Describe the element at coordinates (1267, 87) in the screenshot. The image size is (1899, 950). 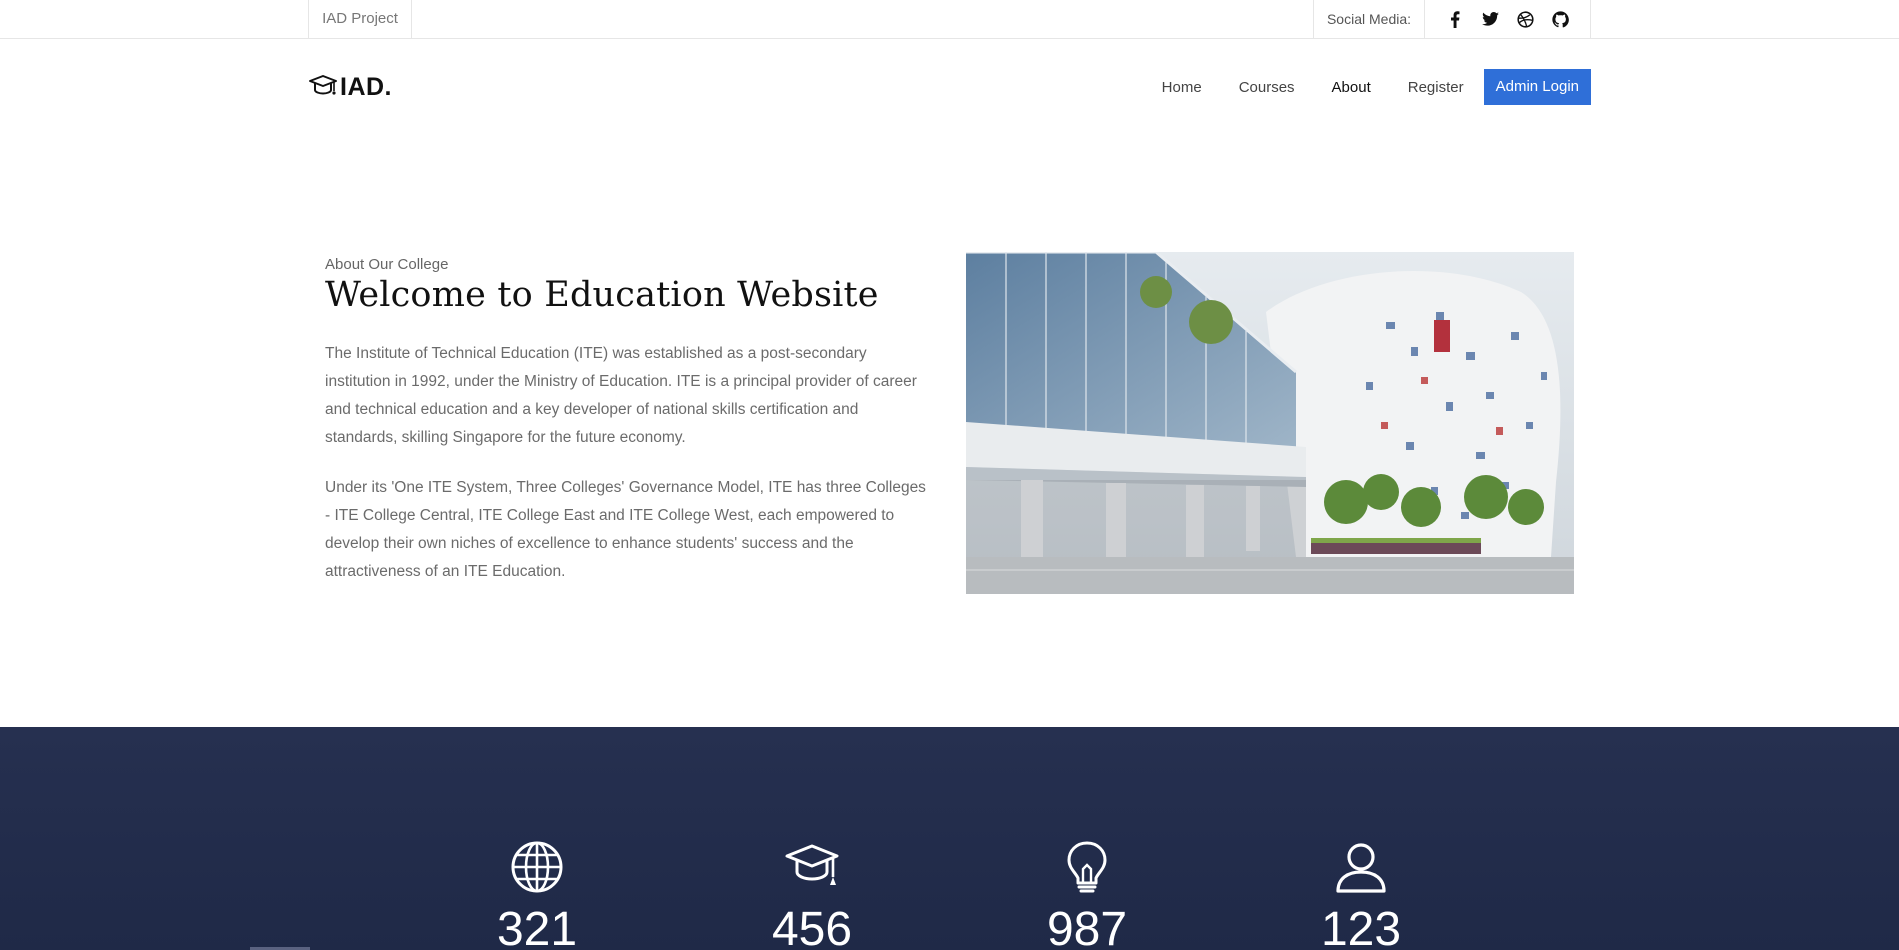
I see `nav-courses: Courses` at that location.